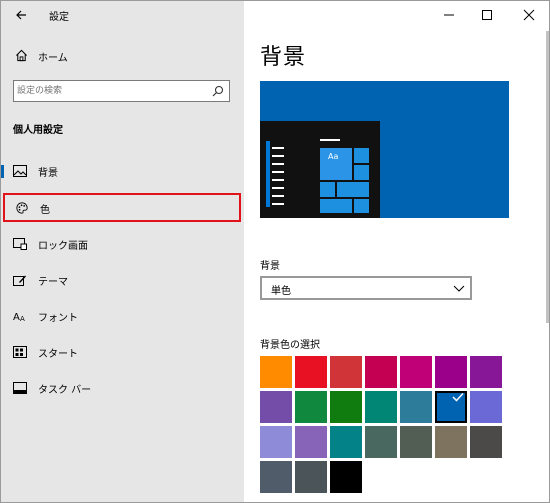 The image size is (550, 503). Describe the element at coordinates (283, 57) in the screenshot. I see `page-title: 背景` at that location.